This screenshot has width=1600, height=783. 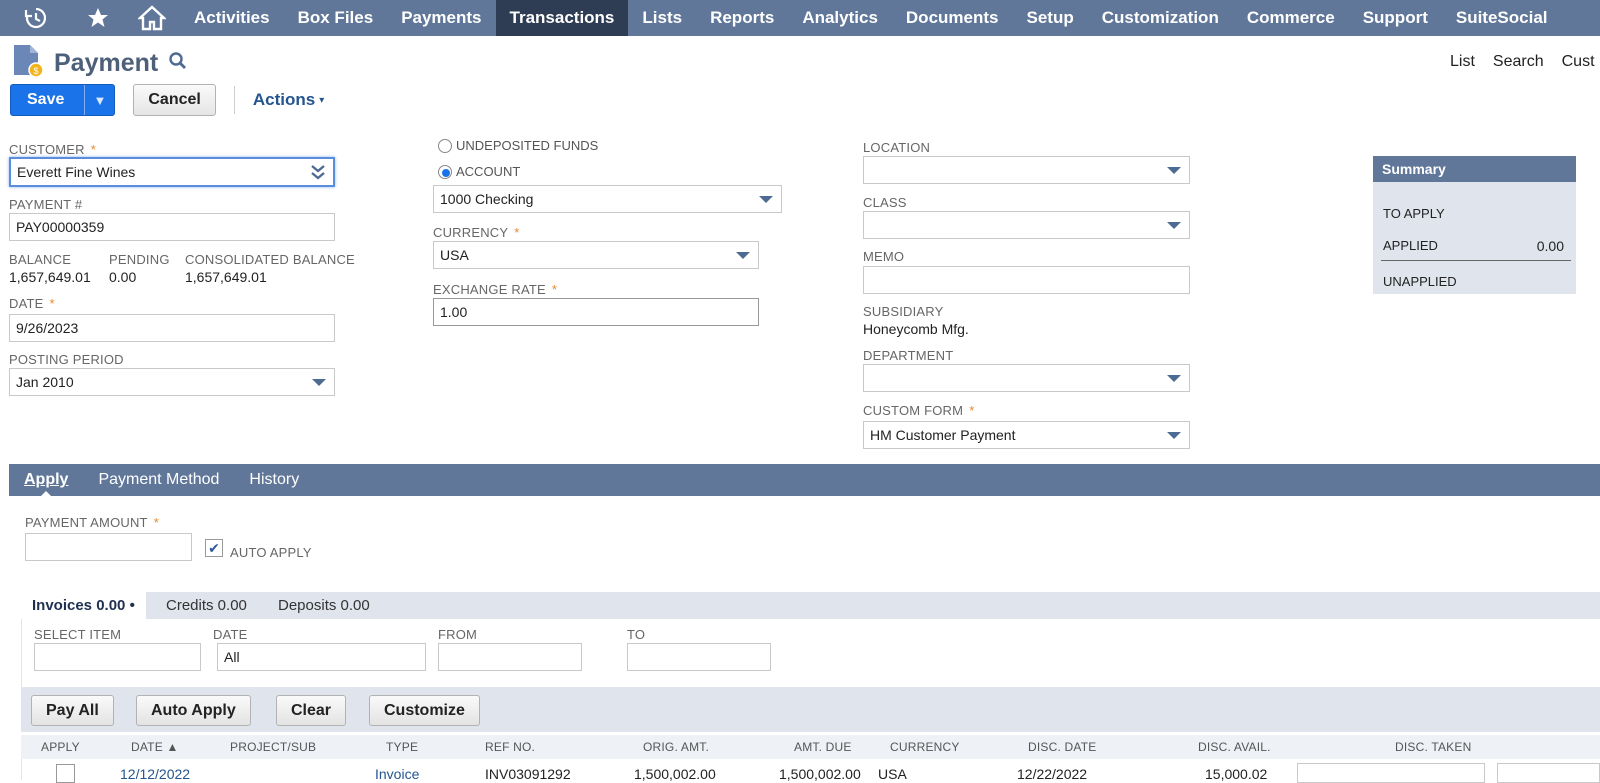 I want to click on consolidated-balance-label: CONSOLIDATED BALANCE, so click(x=270, y=259).